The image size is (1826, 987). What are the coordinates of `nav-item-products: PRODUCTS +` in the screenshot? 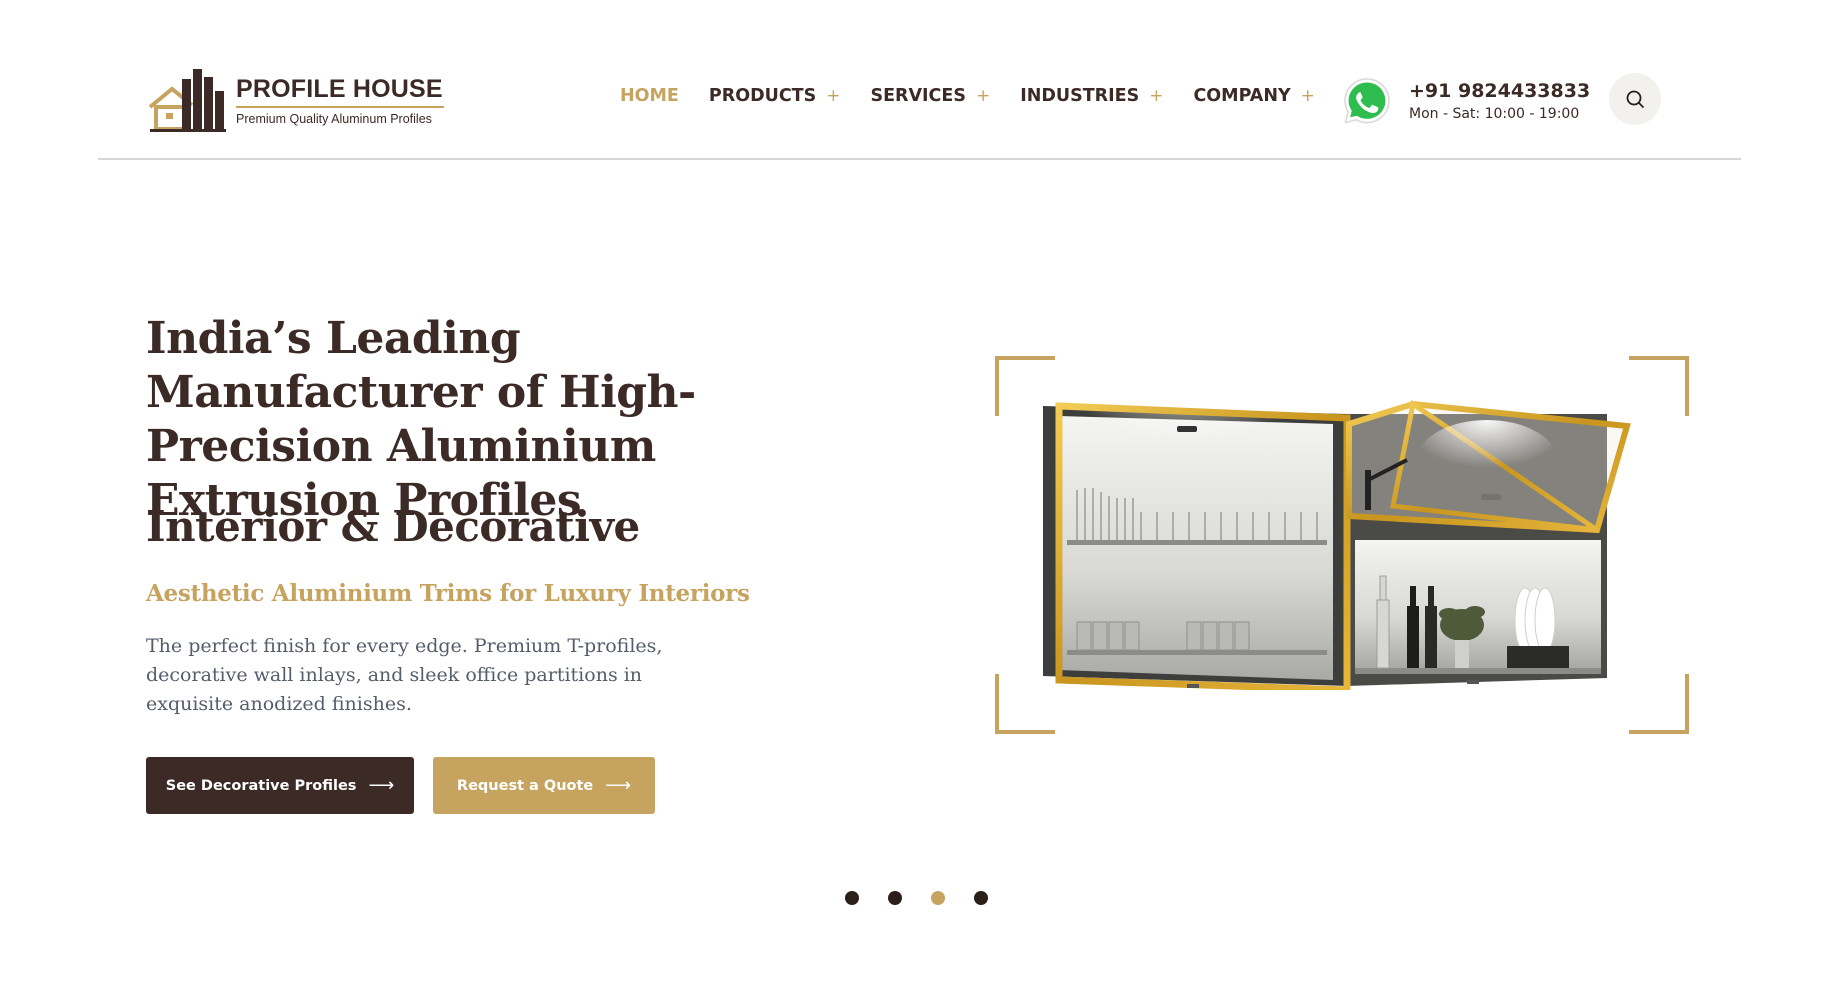 It's located at (775, 96).